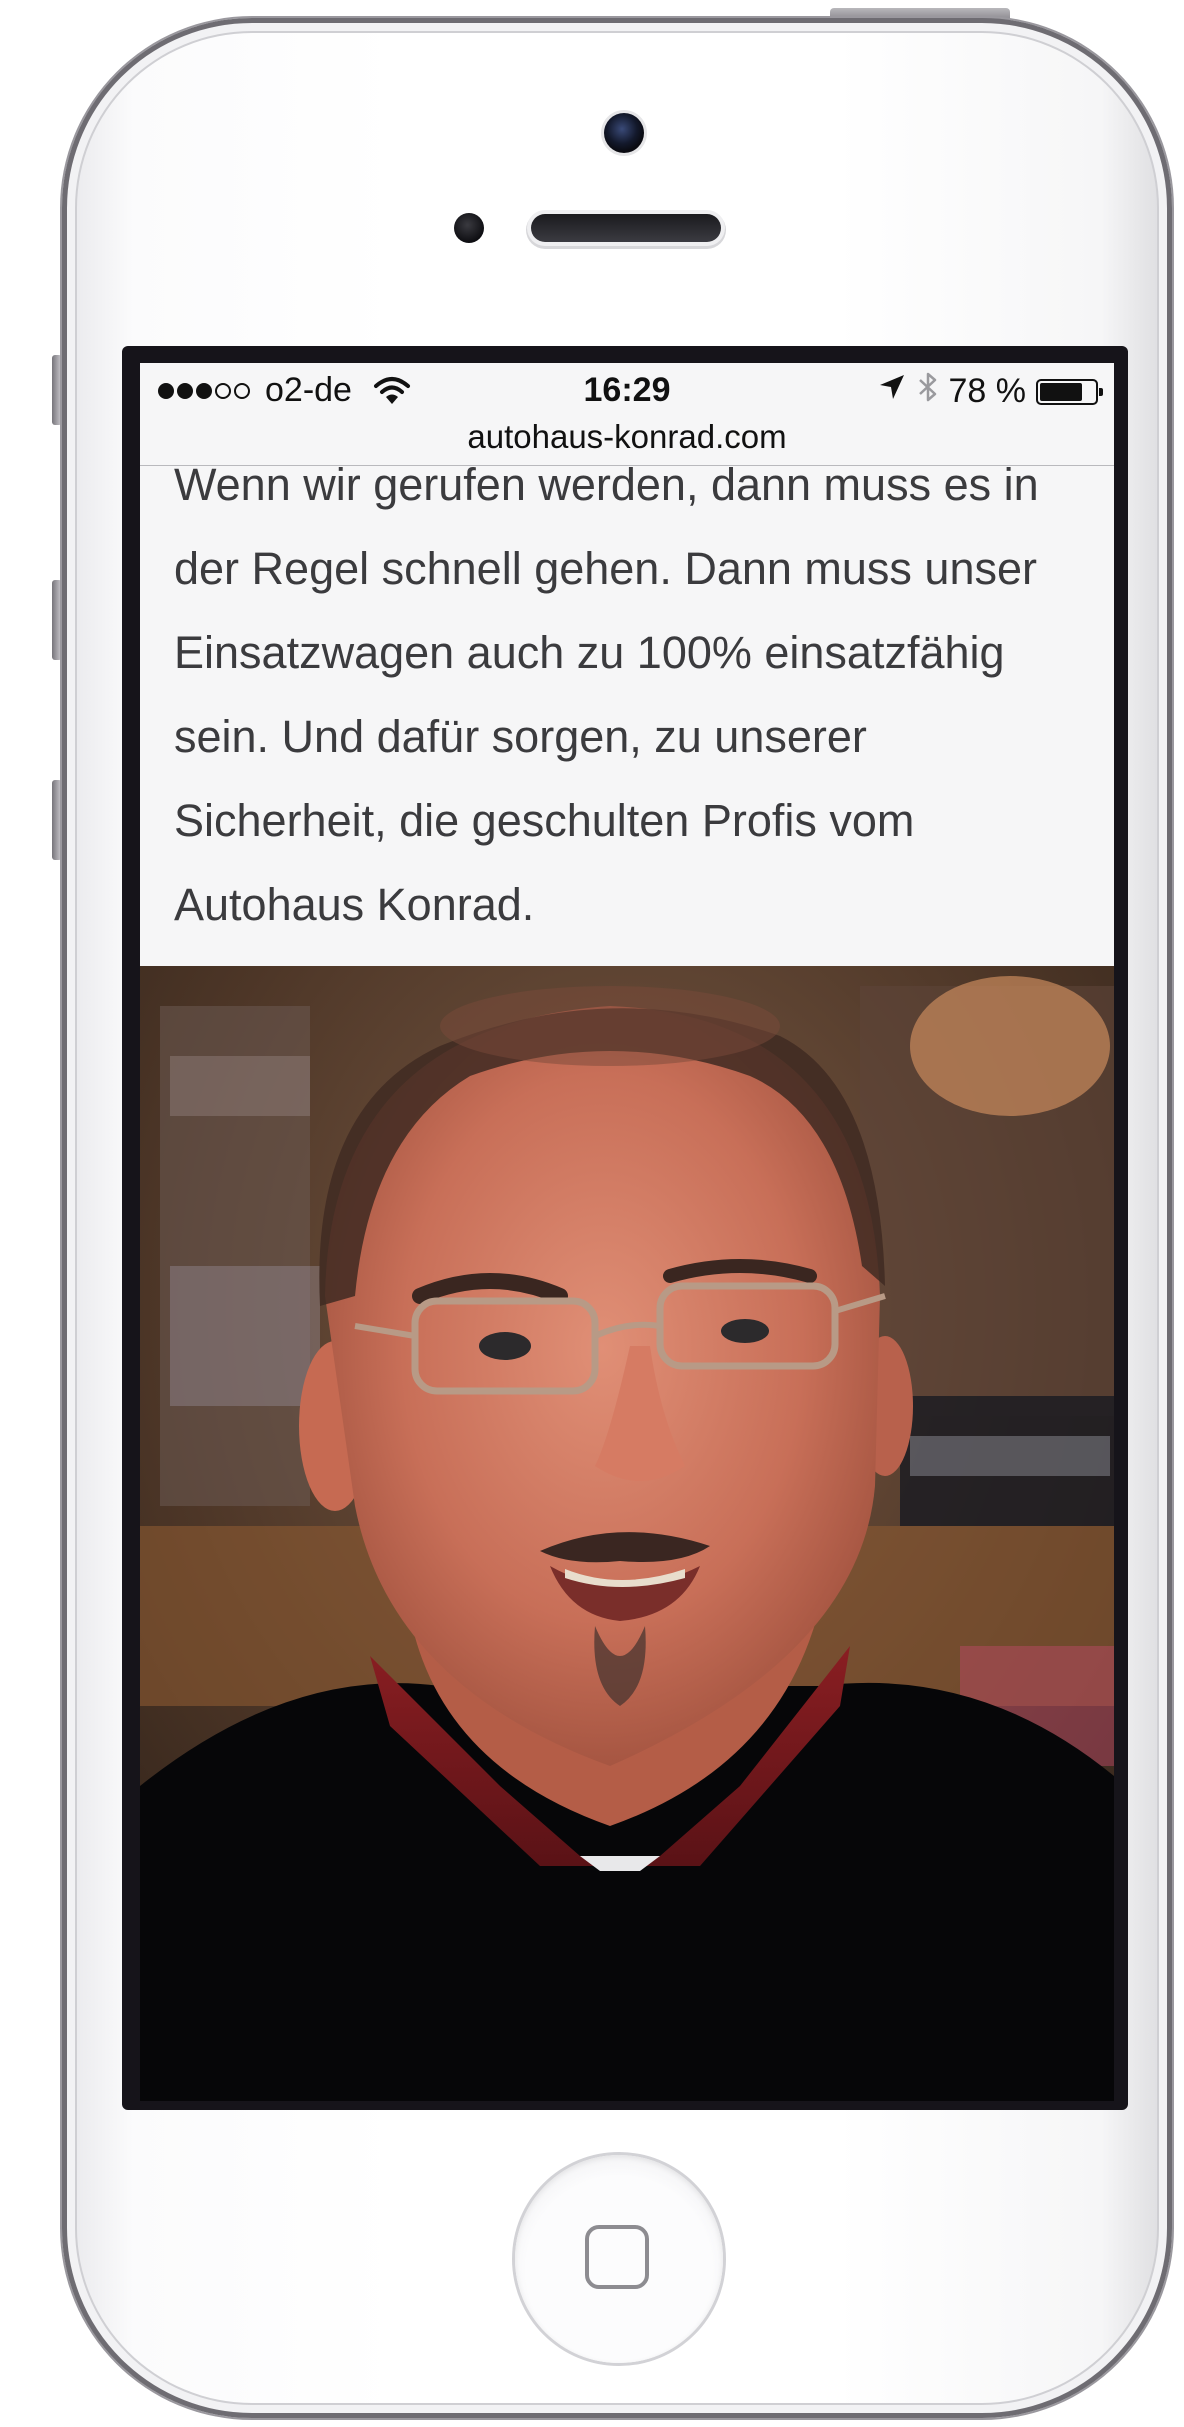 This screenshot has width=1184, height=2427. What do you see at coordinates (928, 391) in the screenshot?
I see `bluetooth-icon` at bounding box center [928, 391].